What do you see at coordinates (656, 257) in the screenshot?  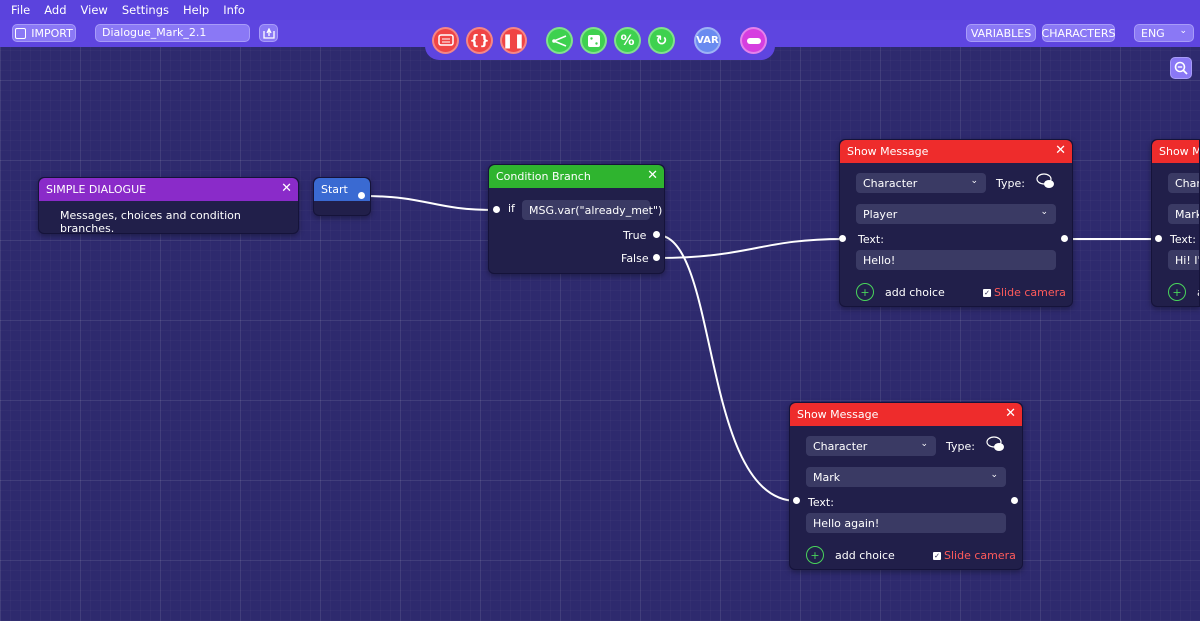 I see `false-output-port` at bounding box center [656, 257].